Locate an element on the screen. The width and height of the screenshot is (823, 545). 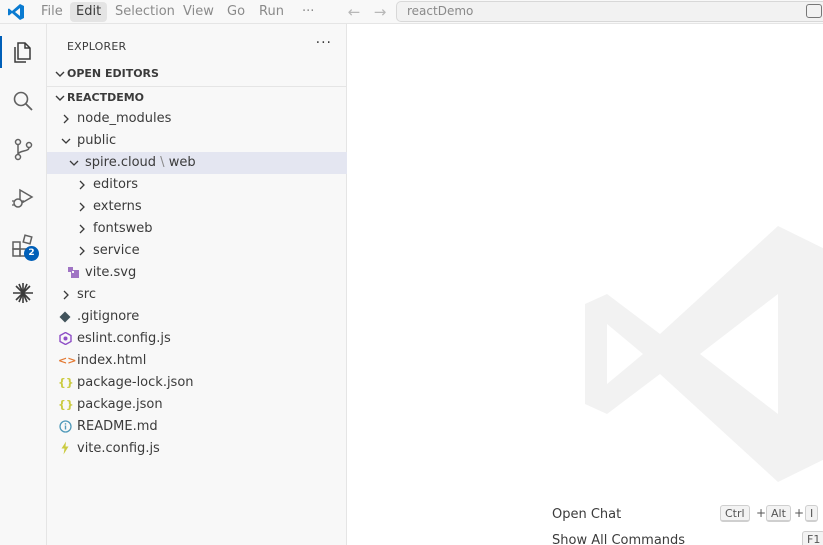
activity-run-debug is located at coordinates (23, 198).